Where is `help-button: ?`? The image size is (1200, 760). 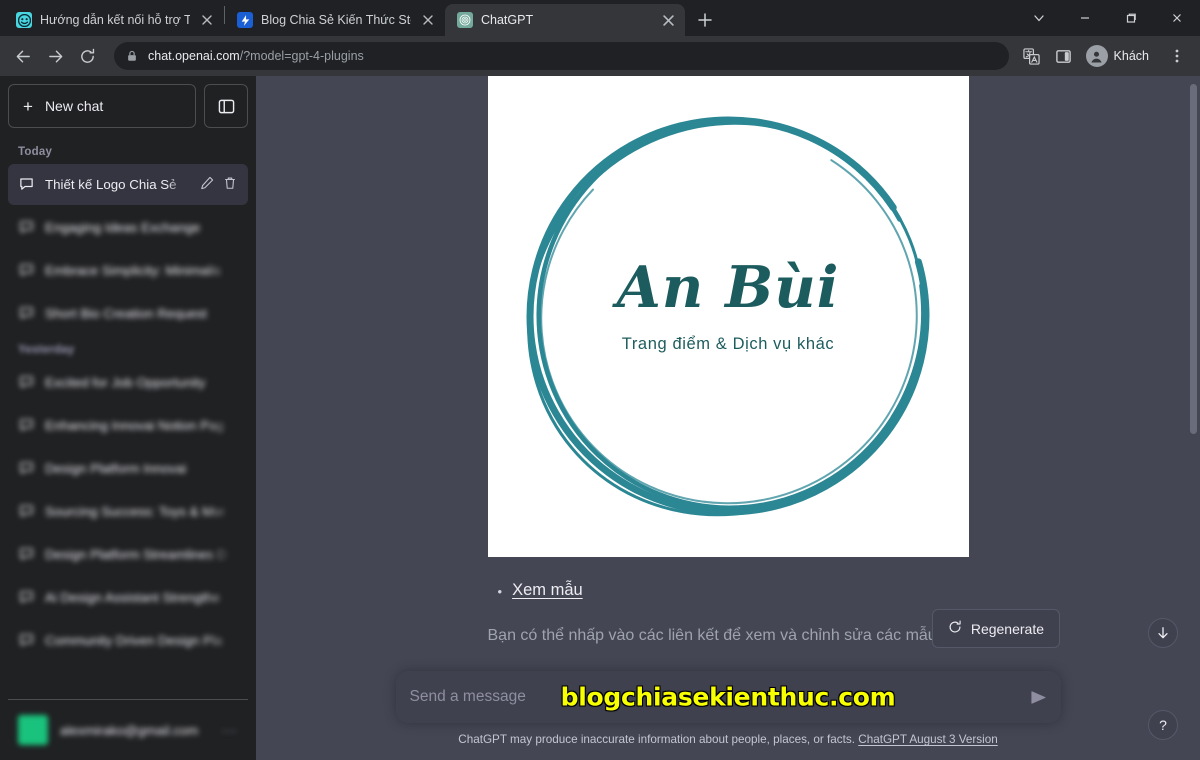
help-button: ? is located at coordinates (1163, 725).